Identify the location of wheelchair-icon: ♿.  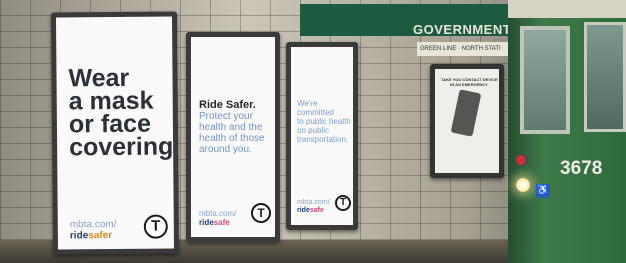
(543, 191).